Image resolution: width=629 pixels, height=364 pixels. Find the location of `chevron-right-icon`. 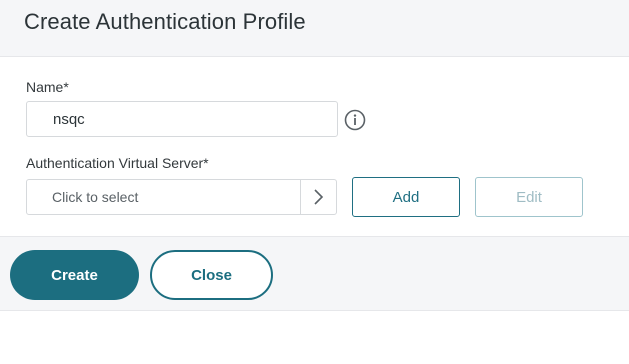

chevron-right-icon is located at coordinates (318, 197).